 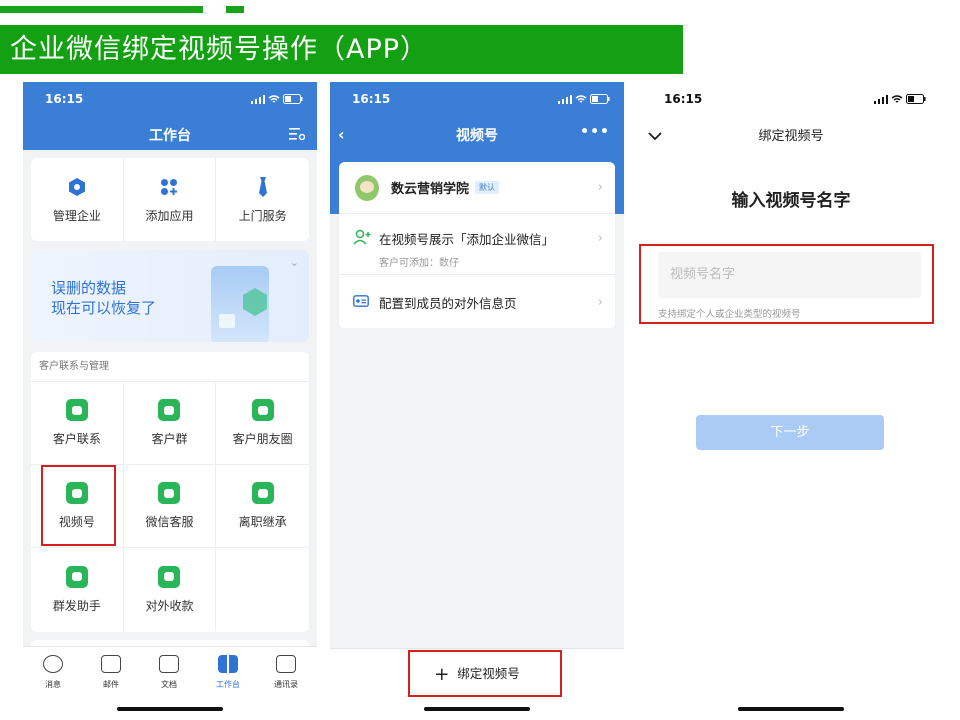 I want to click on document-icon, so click(x=262, y=493).